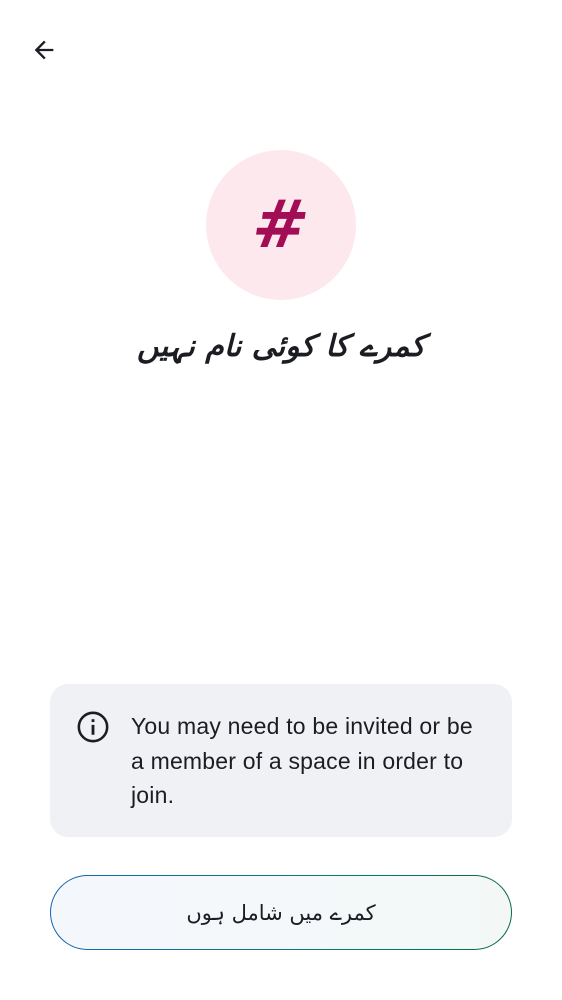 The width and height of the screenshot is (562, 1000). I want to click on room-avatar-glyph: #, so click(281, 224).